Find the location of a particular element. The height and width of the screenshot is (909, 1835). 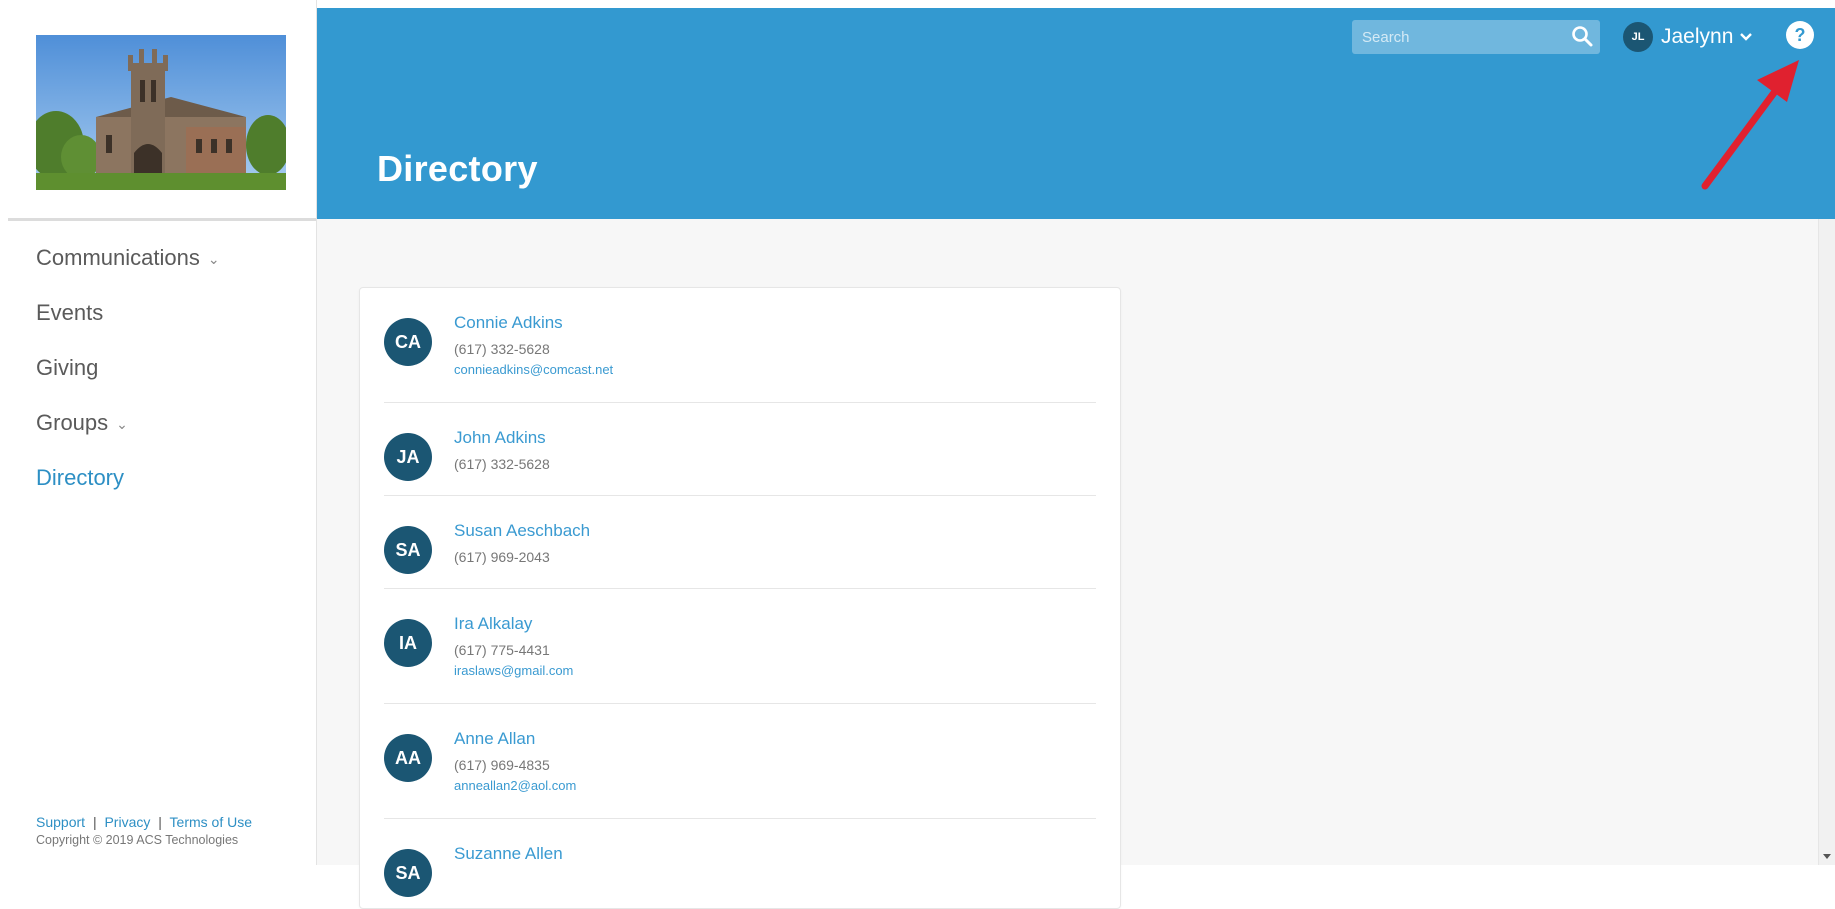

contact-email: iraslaws@gmail.com is located at coordinates (513, 671).